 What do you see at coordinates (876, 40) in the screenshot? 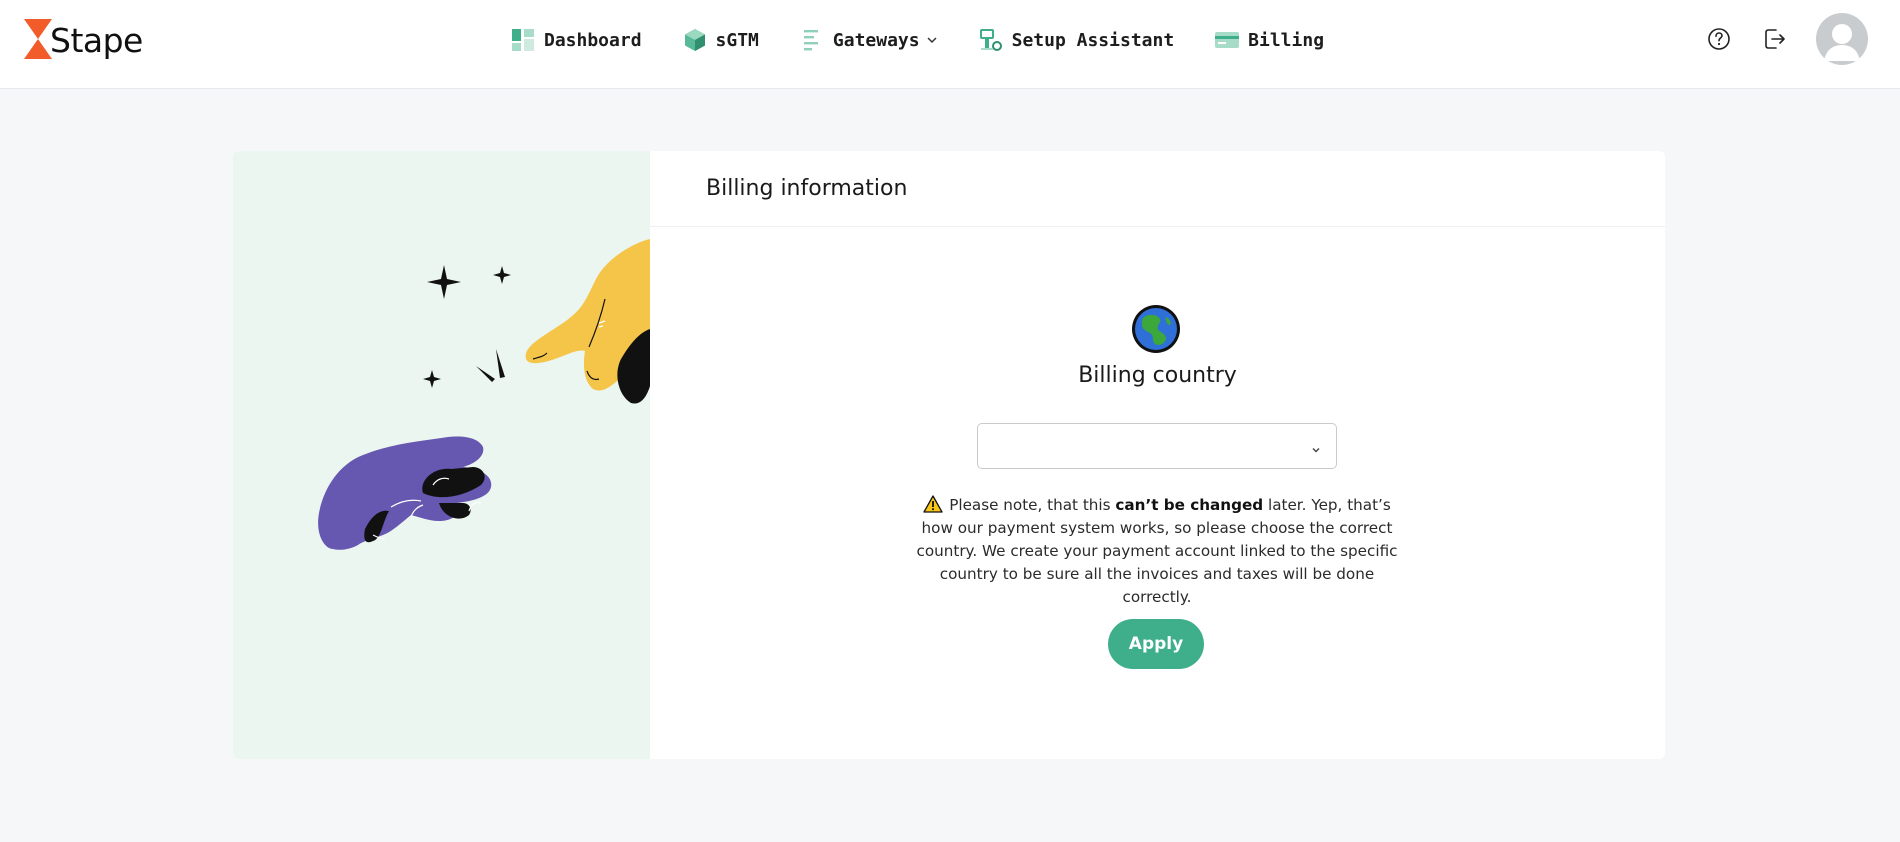
I see `nav-item-label: Gateways` at bounding box center [876, 40].